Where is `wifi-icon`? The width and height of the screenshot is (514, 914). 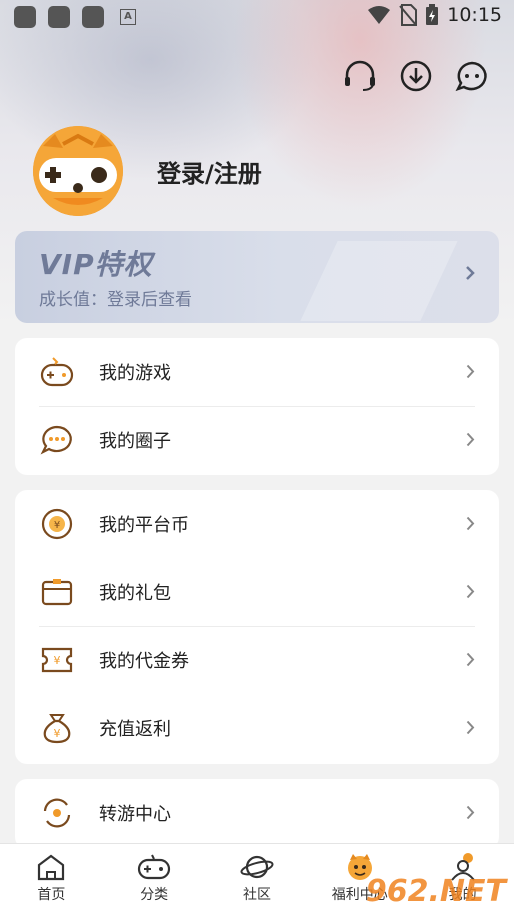
wifi-icon is located at coordinates (379, 15).